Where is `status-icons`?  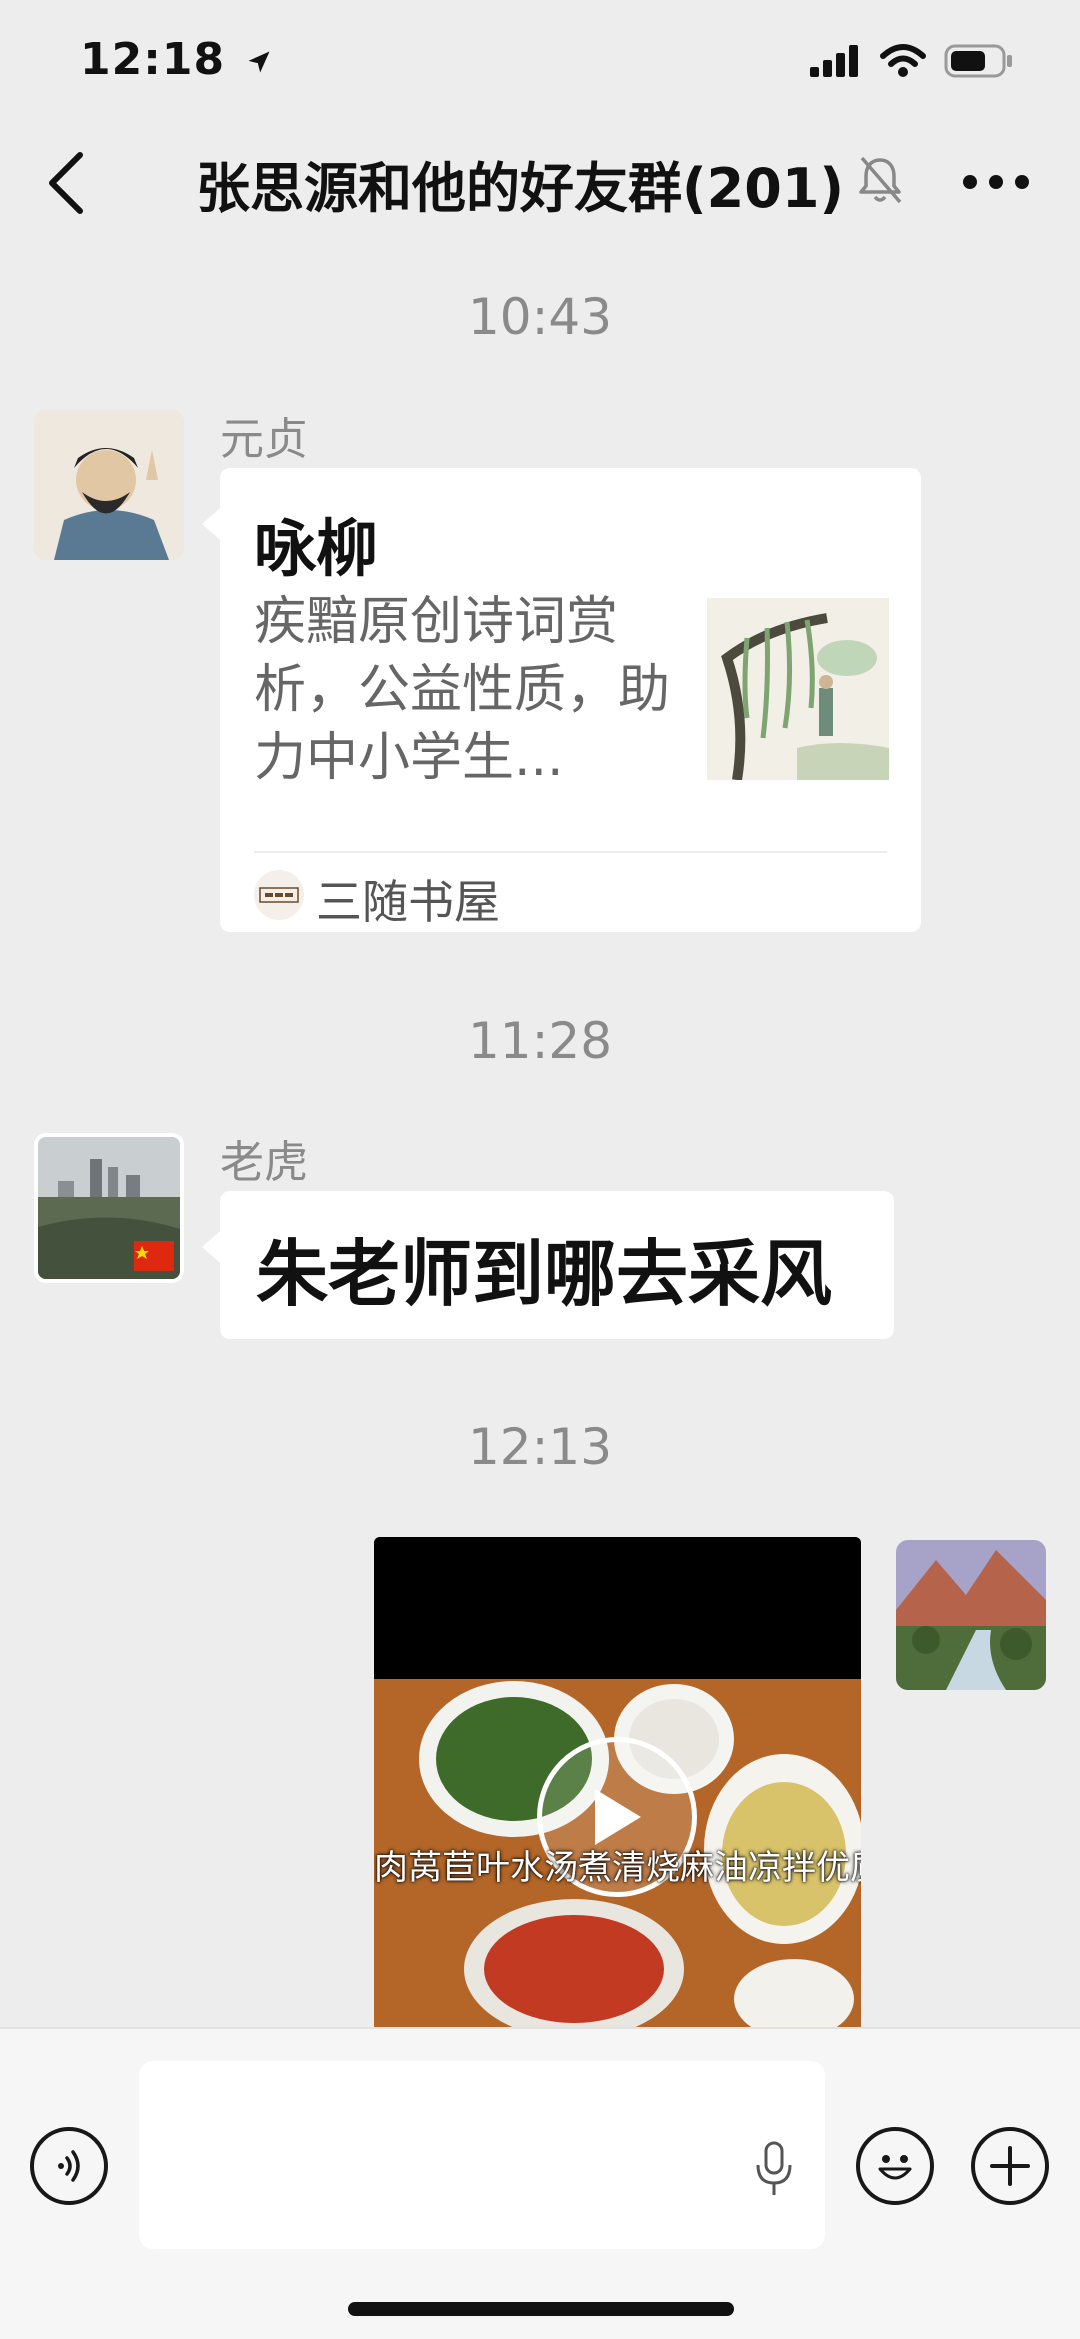 status-icons is located at coordinates (912, 61).